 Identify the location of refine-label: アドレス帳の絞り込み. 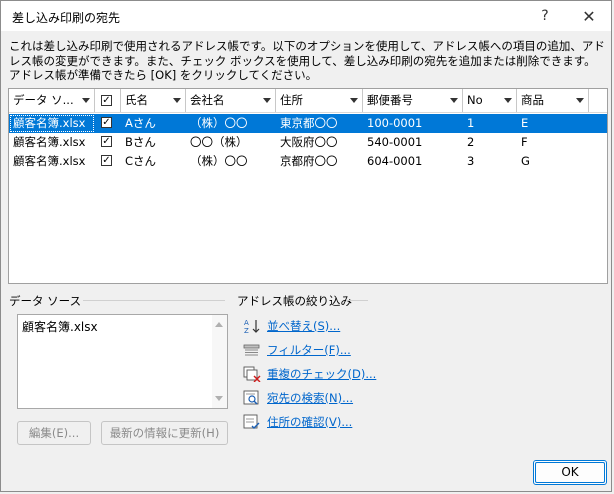
(294, 301).